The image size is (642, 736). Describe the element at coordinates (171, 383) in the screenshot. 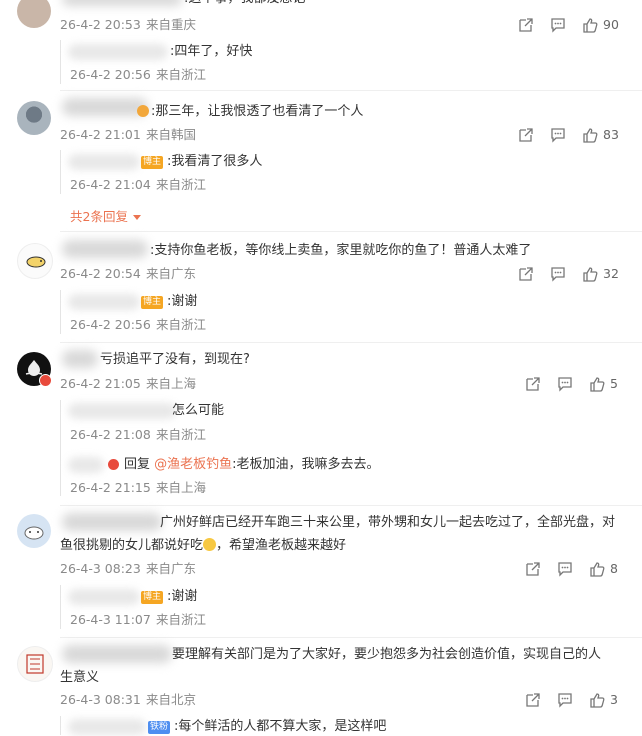

I see `comment-location: 来自上海` at that location.